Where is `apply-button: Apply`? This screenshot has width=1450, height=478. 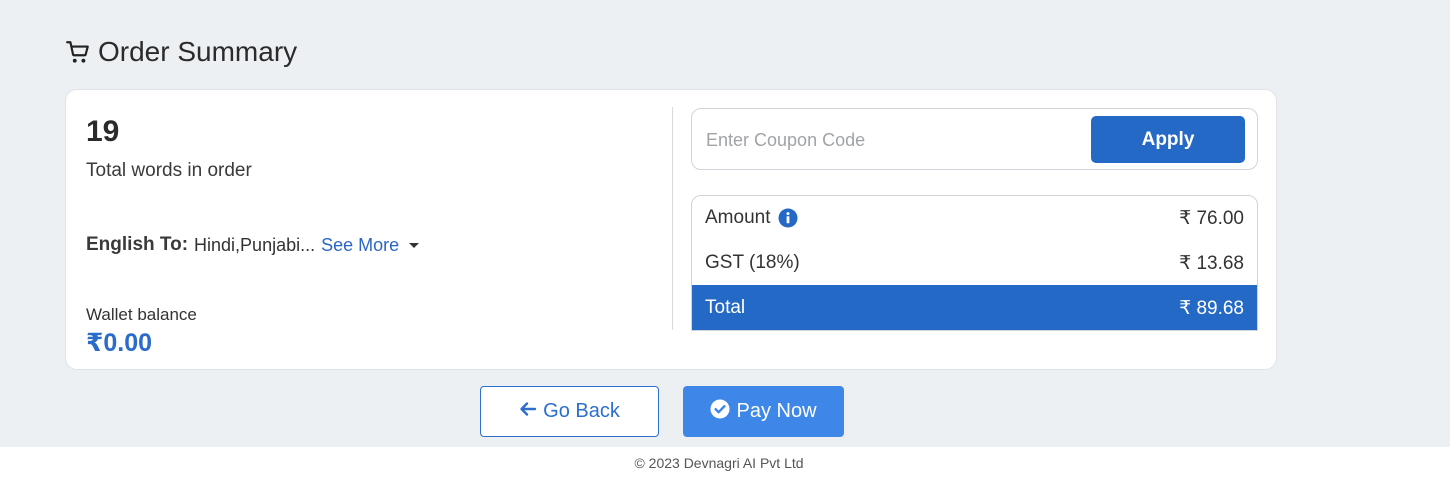
apply-button: Apply is located at coordinates (1168, 139).